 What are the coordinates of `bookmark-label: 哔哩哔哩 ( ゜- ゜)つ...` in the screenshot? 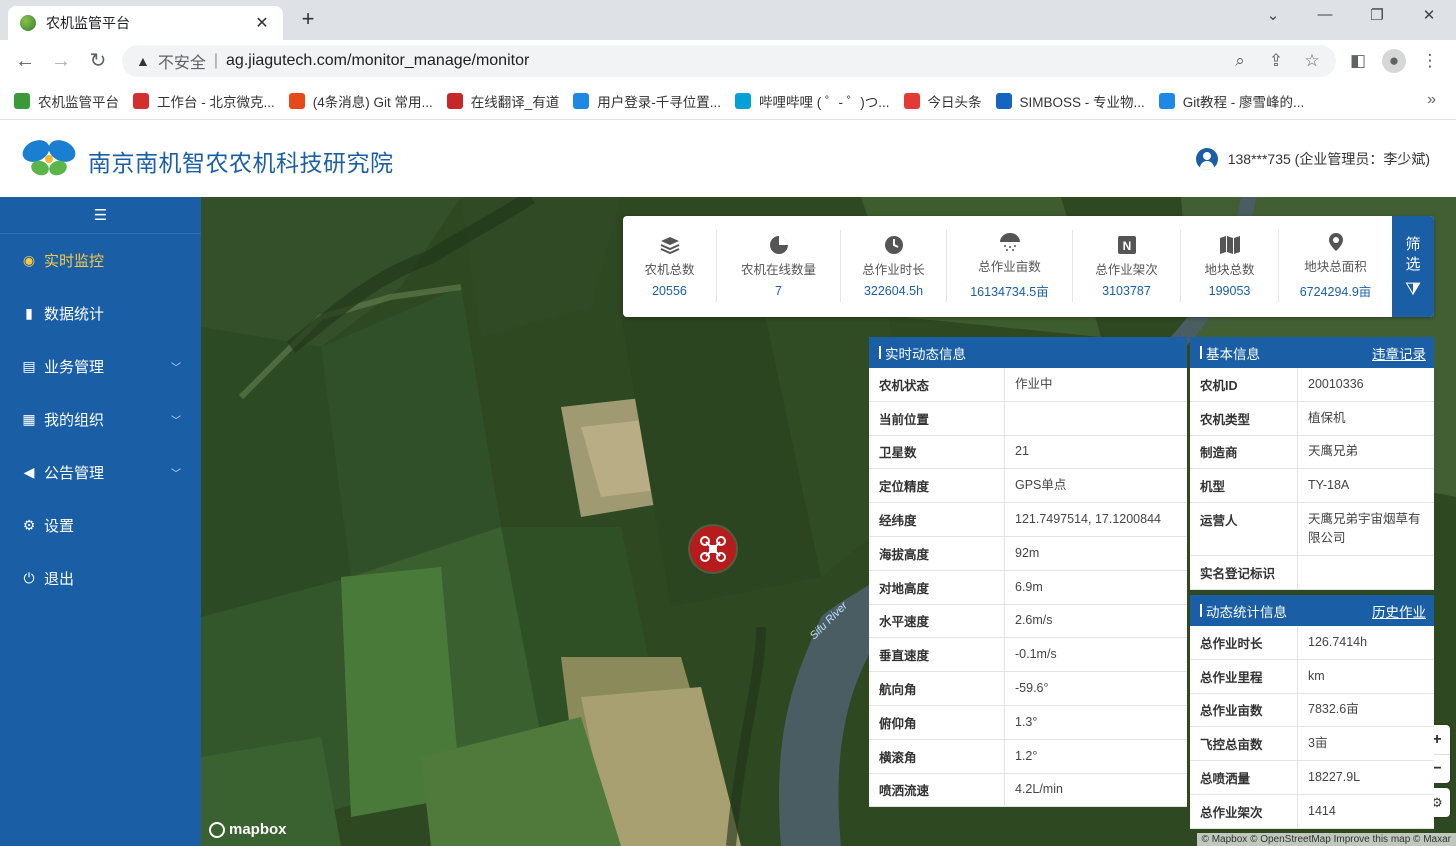 It's located at (824, 102).